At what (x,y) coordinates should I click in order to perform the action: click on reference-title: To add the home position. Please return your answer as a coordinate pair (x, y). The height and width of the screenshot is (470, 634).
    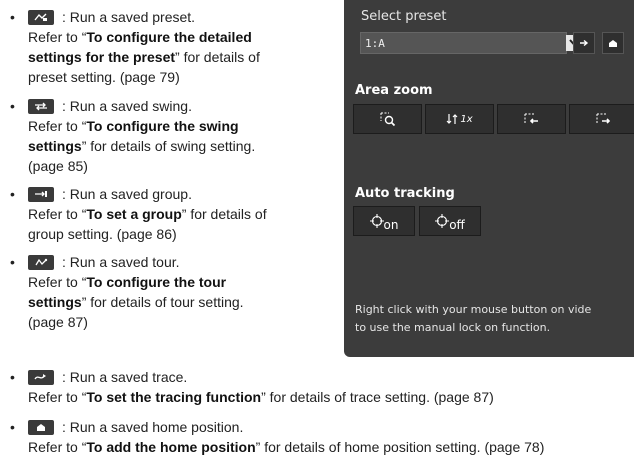
    Looking at the image, I should click on (171, 447).